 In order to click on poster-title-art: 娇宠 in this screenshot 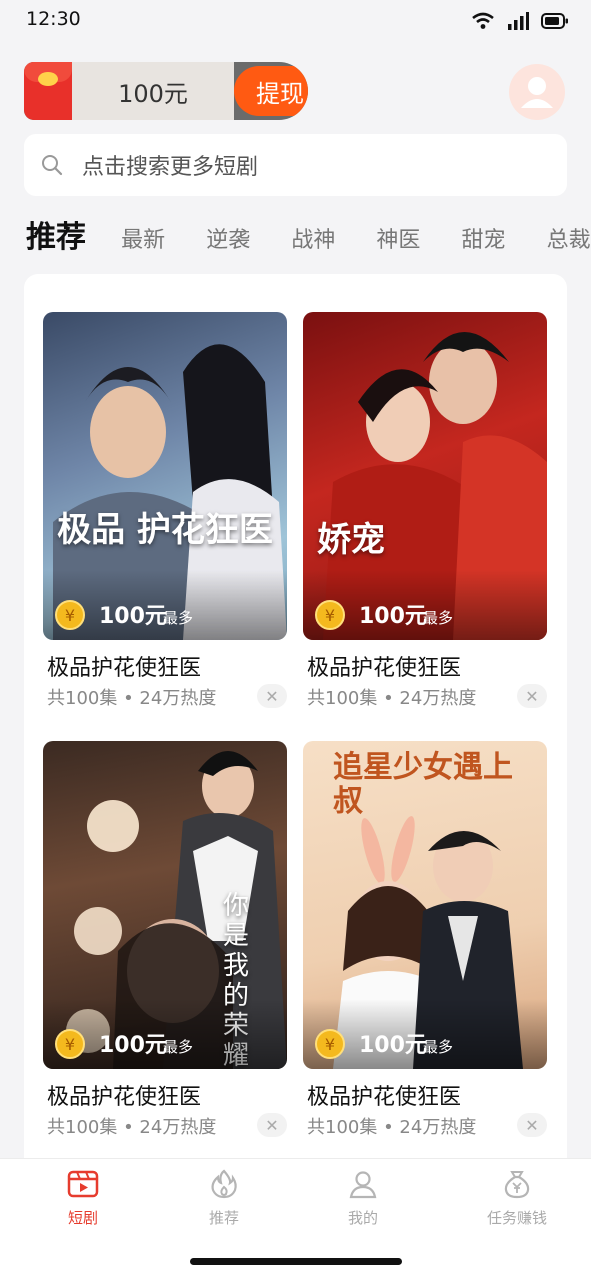, I will do `click(351, 540)`.